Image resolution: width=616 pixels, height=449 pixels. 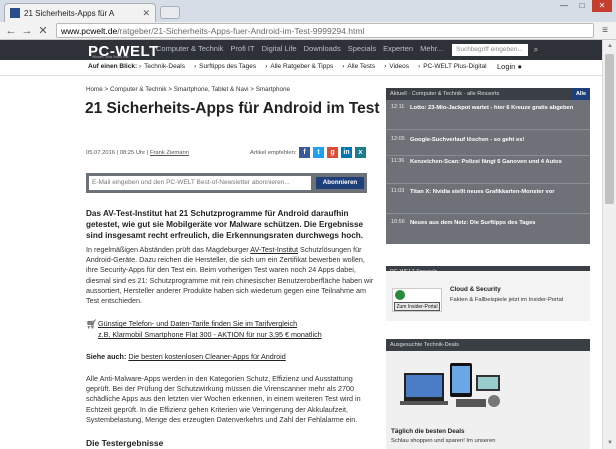 What do you see at coordinates (27, 31) in the screenshot?
I see `forward-icon: →` at bounding box center [27, 31].